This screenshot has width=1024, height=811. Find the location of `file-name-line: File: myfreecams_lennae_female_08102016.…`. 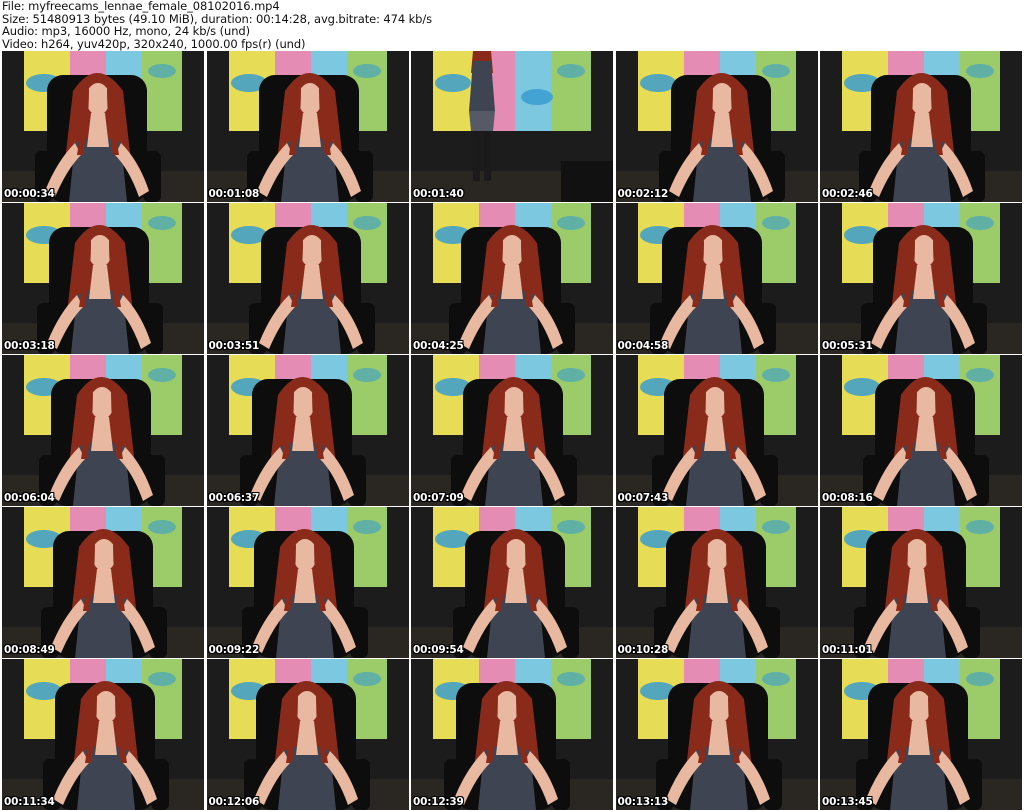

file-name-line: File: myfreecams_lennae_female_08102016.… is located at coordinates (141, 6).